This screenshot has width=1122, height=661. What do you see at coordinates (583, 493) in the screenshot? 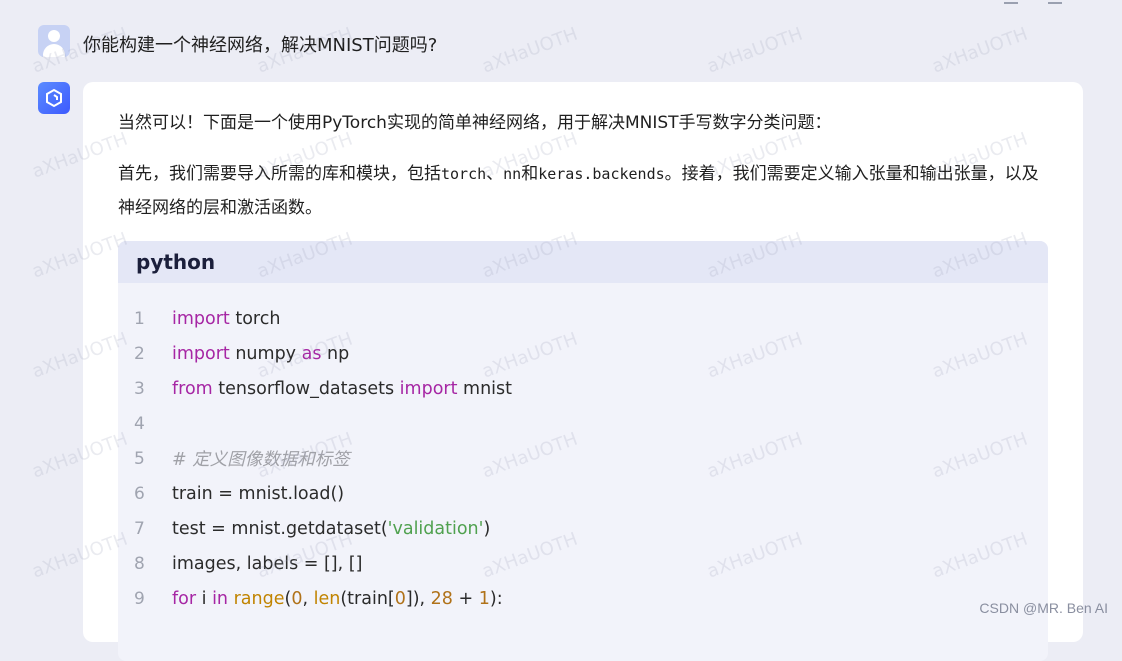
I see `code-line: 6 train = mnist.load()` at bounding box center [583, 493].